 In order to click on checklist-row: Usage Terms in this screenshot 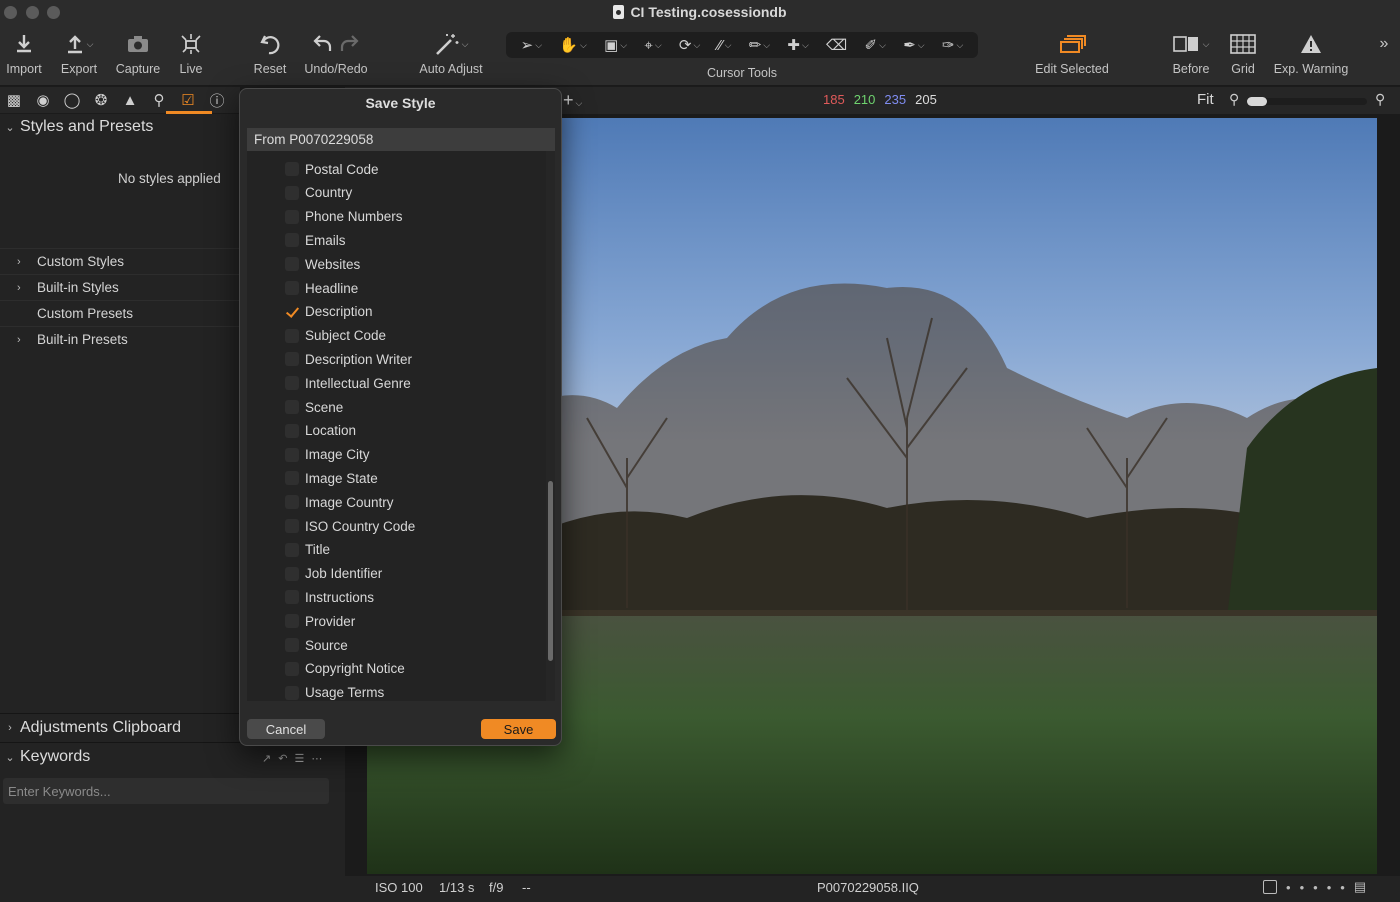, I will do `click(397, 691)`.